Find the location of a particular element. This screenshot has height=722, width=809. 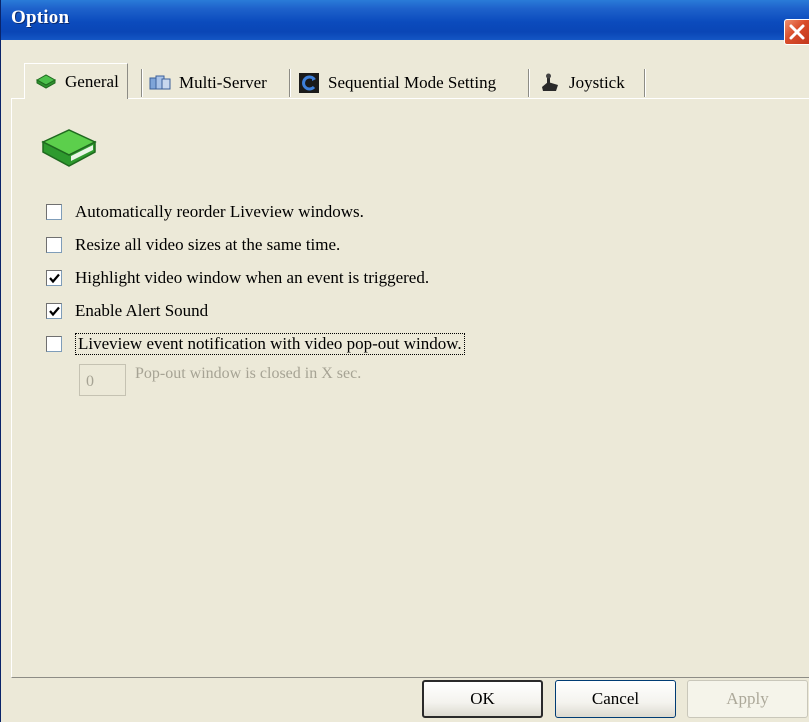

servers-icon is located at coordinates (160, 82).